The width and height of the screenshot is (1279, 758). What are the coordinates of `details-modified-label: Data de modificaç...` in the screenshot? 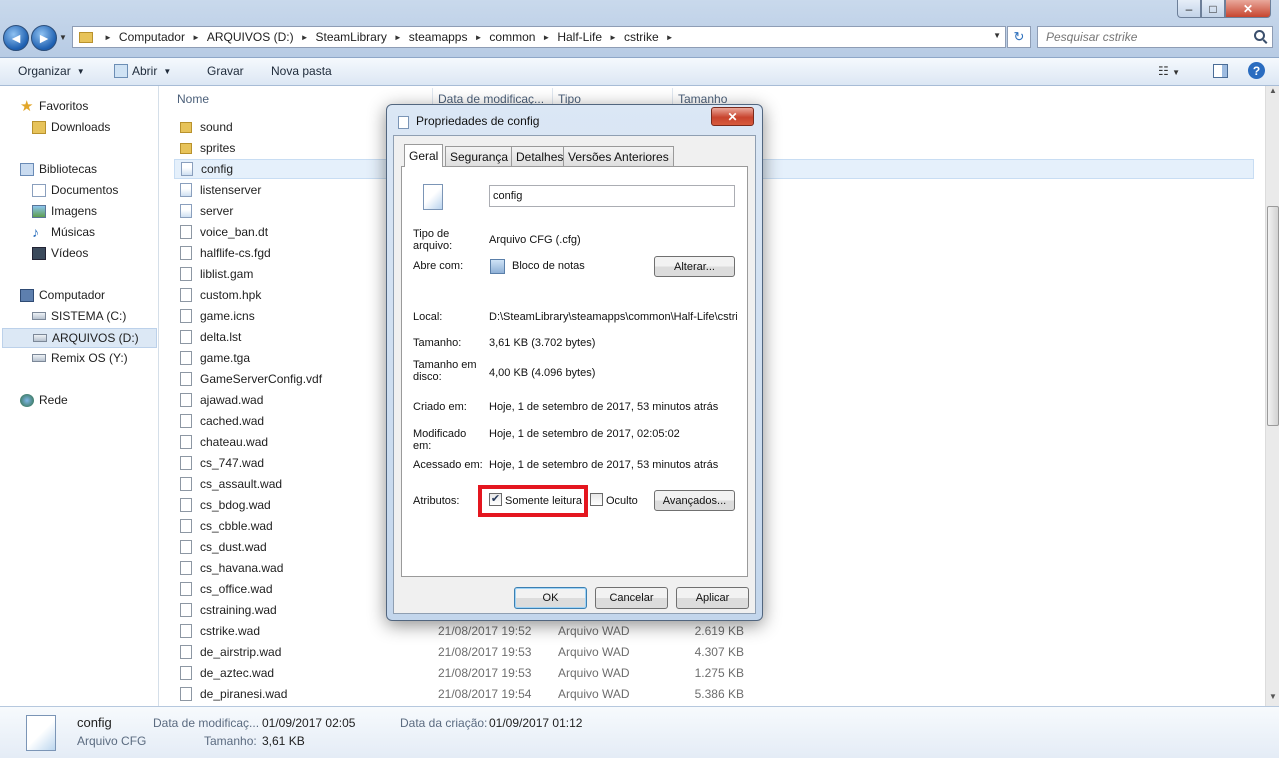 It's located at (206, 723).